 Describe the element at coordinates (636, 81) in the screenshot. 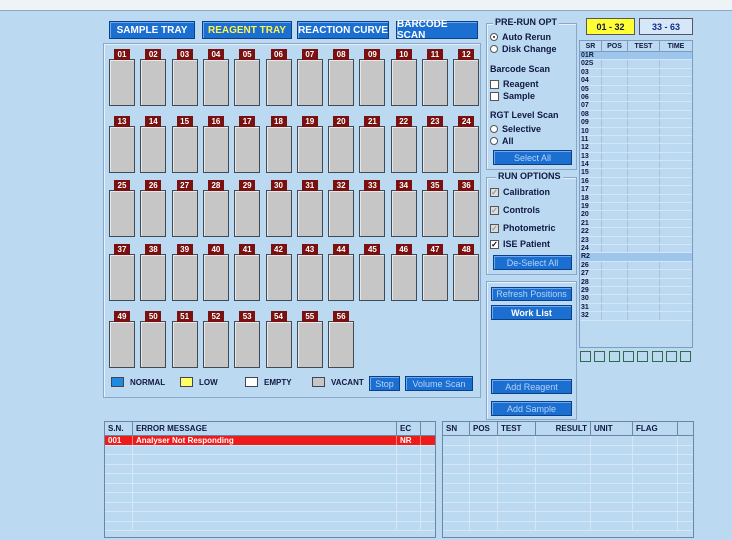

I see `sample-position-row: 04` at that location.